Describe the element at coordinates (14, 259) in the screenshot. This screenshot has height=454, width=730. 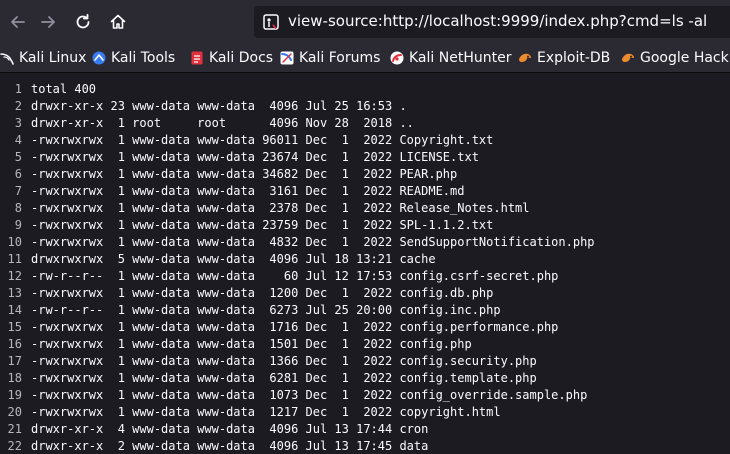
I see `line-number: 11` at that location.